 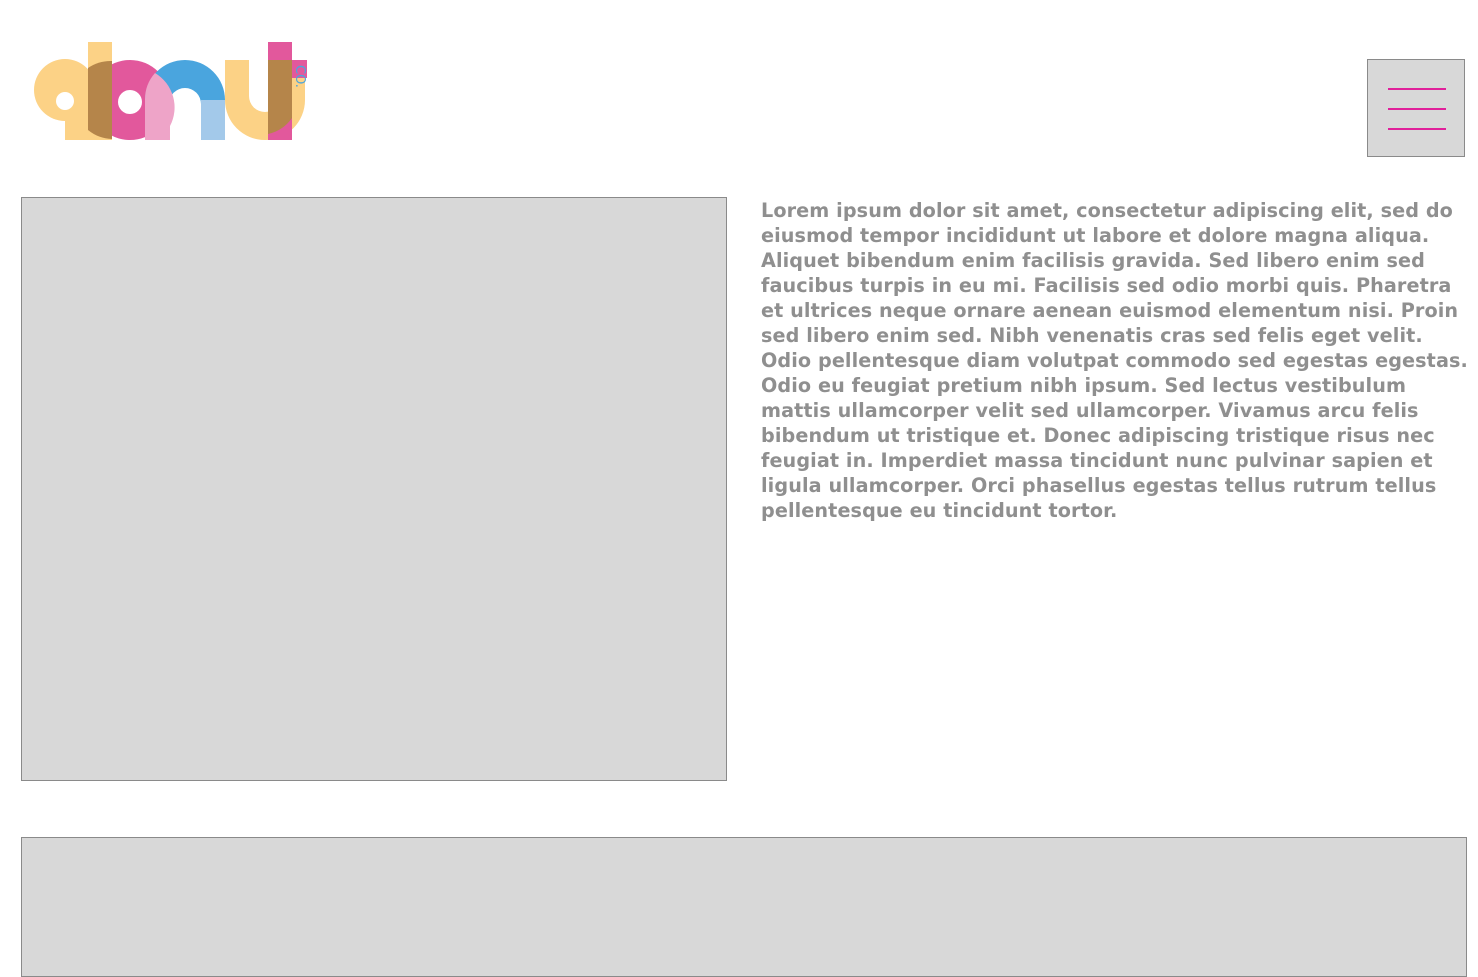 I want to click on banner-image-placeholder, so click(x=744, y=907).